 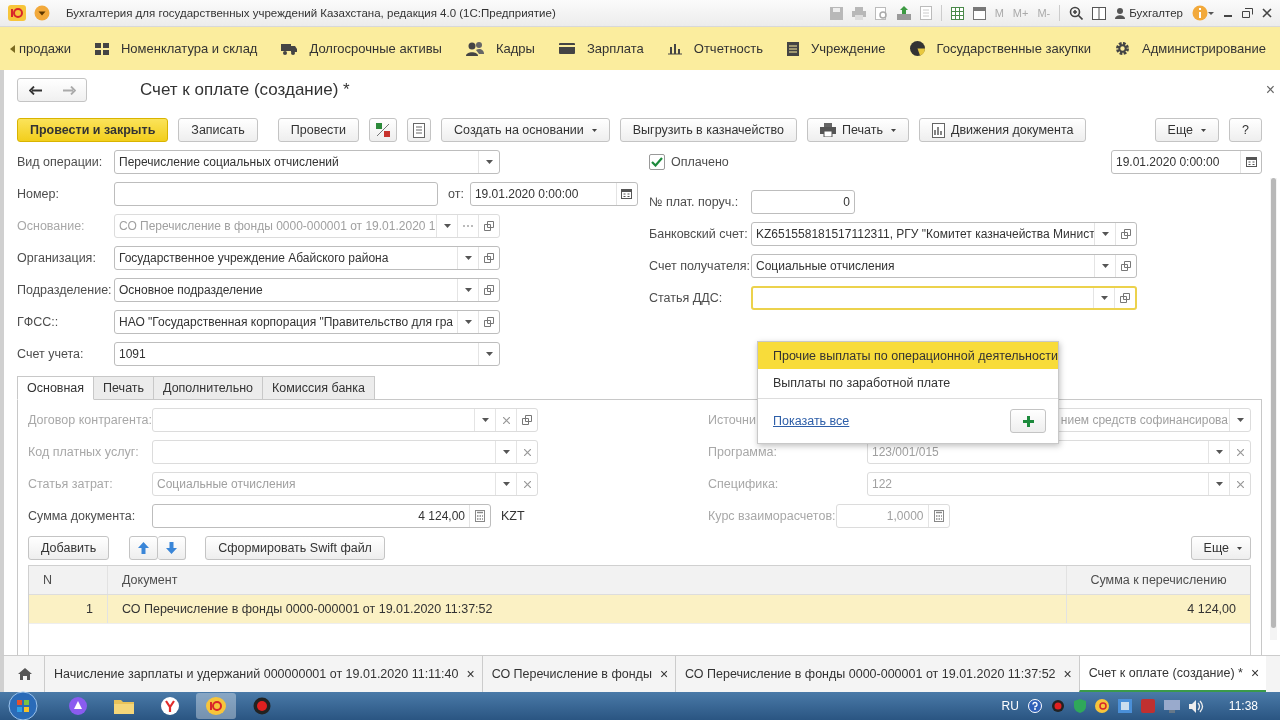 What do you see at coordinates (848, 48) in the screenshot?
I see `section-link: Учреждение` at bounding box center [848, 48].